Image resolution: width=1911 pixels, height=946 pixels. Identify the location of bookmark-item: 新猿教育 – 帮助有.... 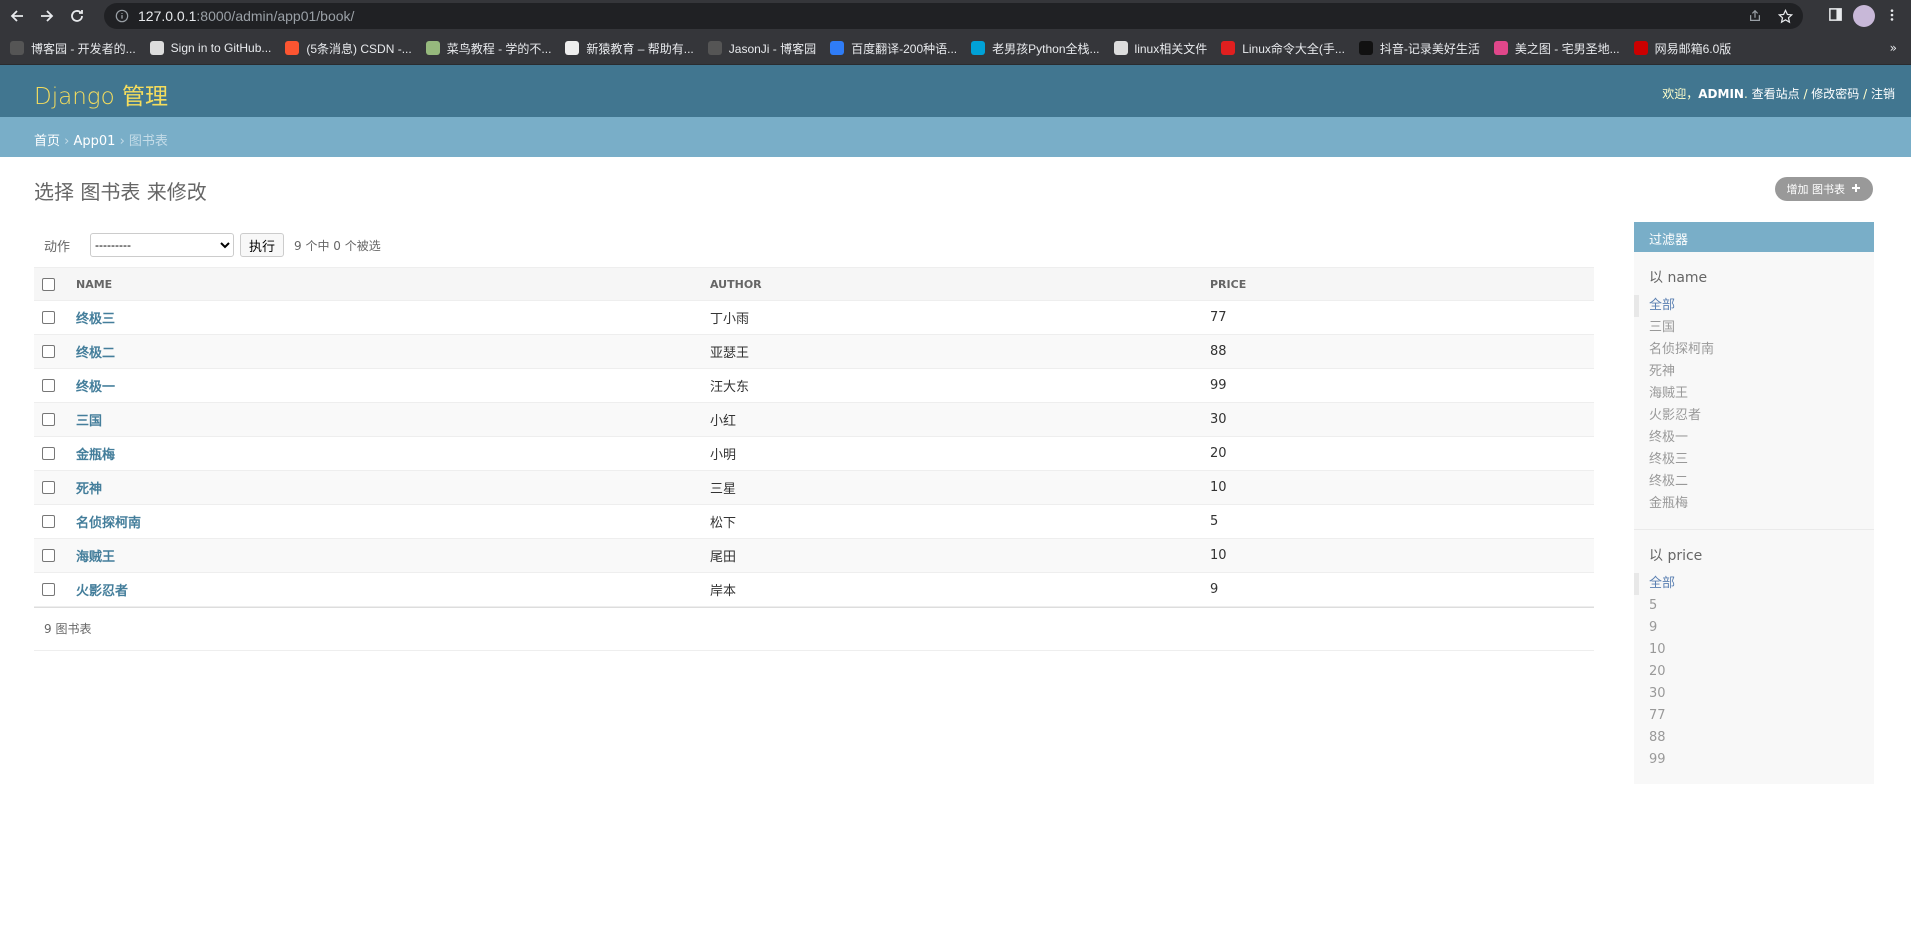
(629, 48).